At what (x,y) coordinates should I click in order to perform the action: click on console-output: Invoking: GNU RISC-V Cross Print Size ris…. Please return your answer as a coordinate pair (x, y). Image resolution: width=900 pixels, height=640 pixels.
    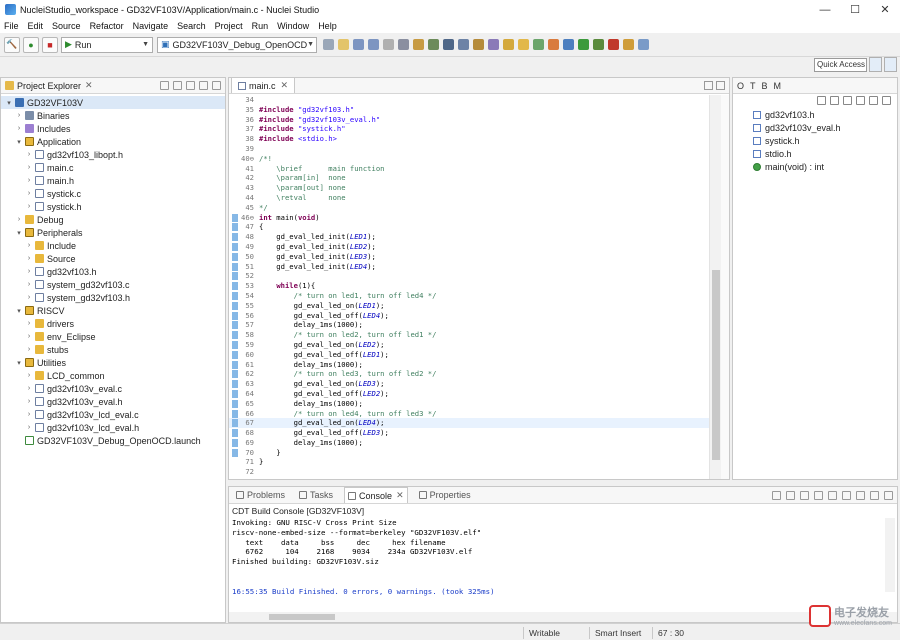
    Looking at the image, I should click on (563, 557).